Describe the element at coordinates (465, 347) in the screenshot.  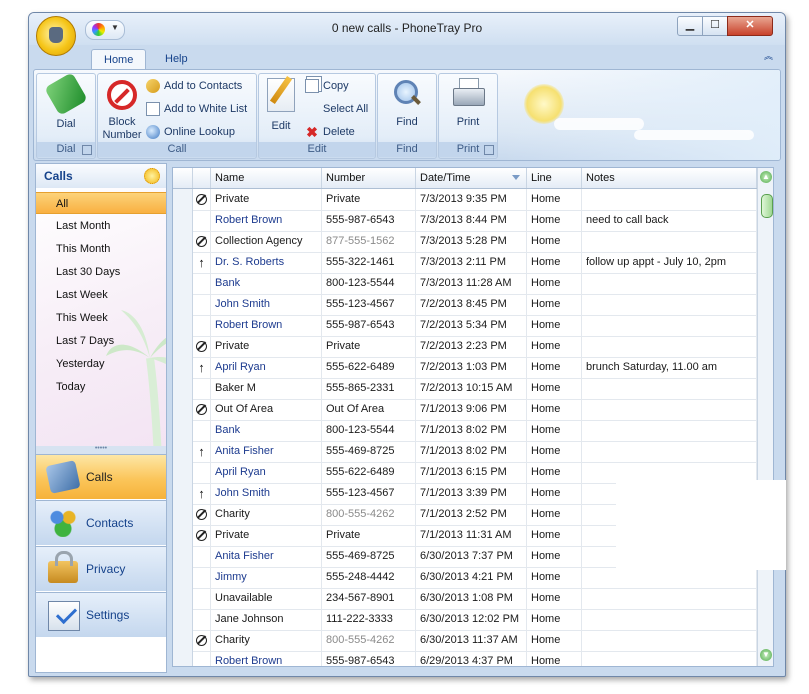
I see `table-row: Private Private 7/2/2013 2:23 PM Home` at that location.